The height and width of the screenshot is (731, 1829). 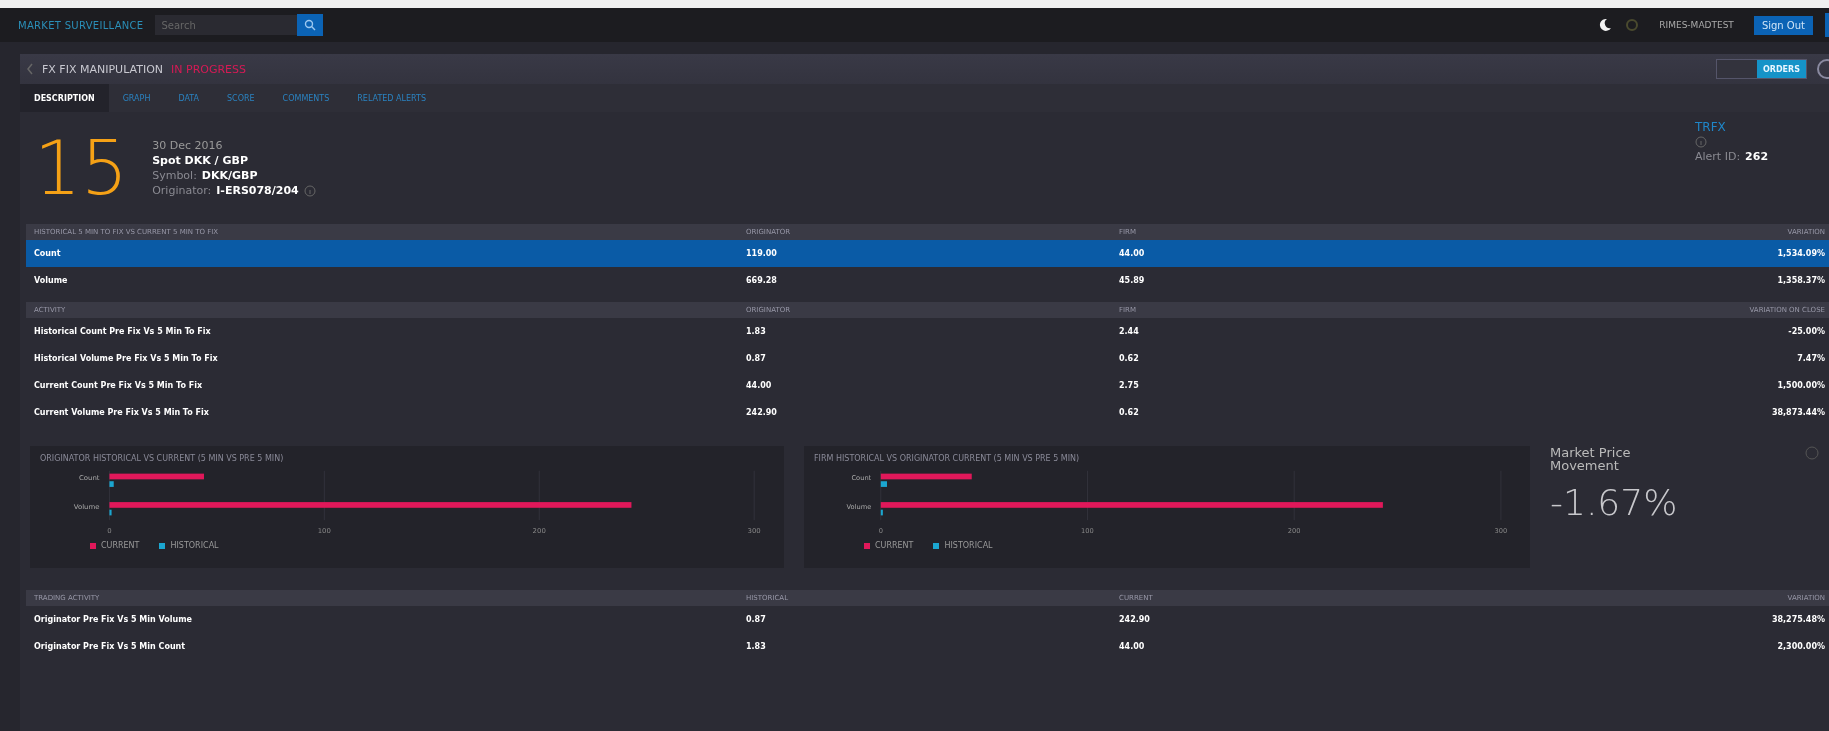 I want to click on table-row: Historical Count Pre Fix Vs 5 Min To Fix 1.83 2.44 -25.00%, so click(x=927, y=331).